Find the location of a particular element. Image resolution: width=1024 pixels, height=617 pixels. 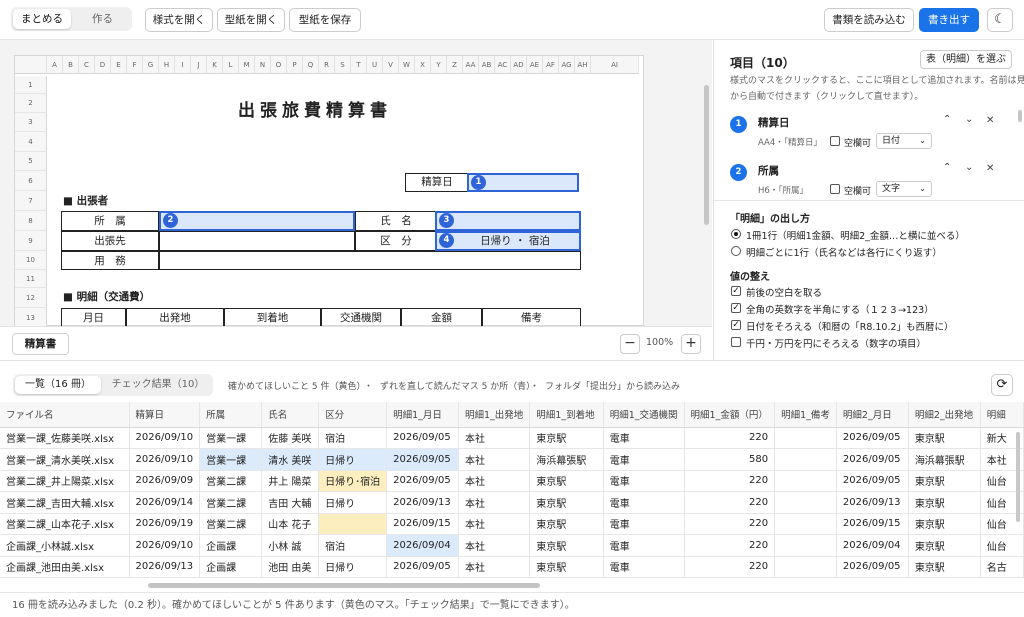

table-cell: 池田 由美 is located at coordinates (290, 567).